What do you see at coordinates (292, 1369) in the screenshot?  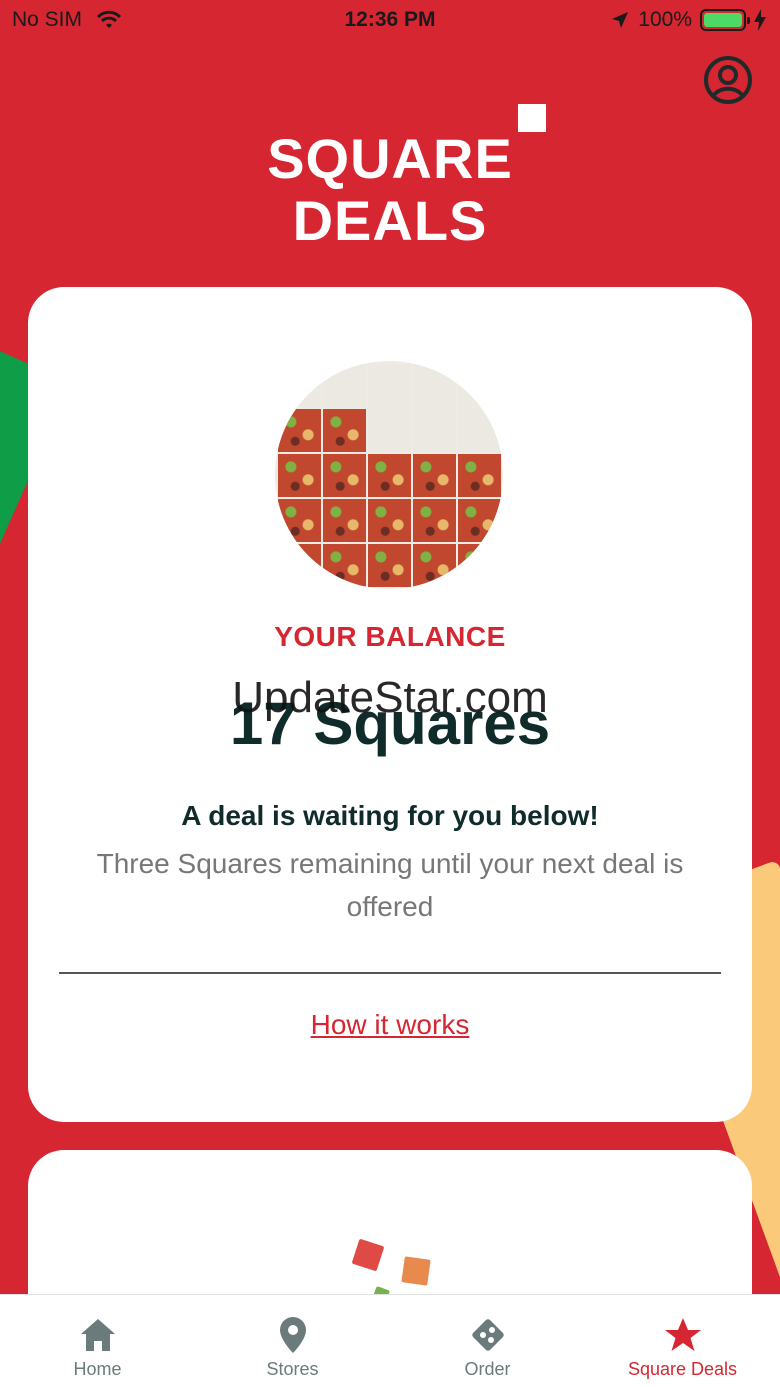 I see `tab-label: Stores` at bounding box center [292, 1369].